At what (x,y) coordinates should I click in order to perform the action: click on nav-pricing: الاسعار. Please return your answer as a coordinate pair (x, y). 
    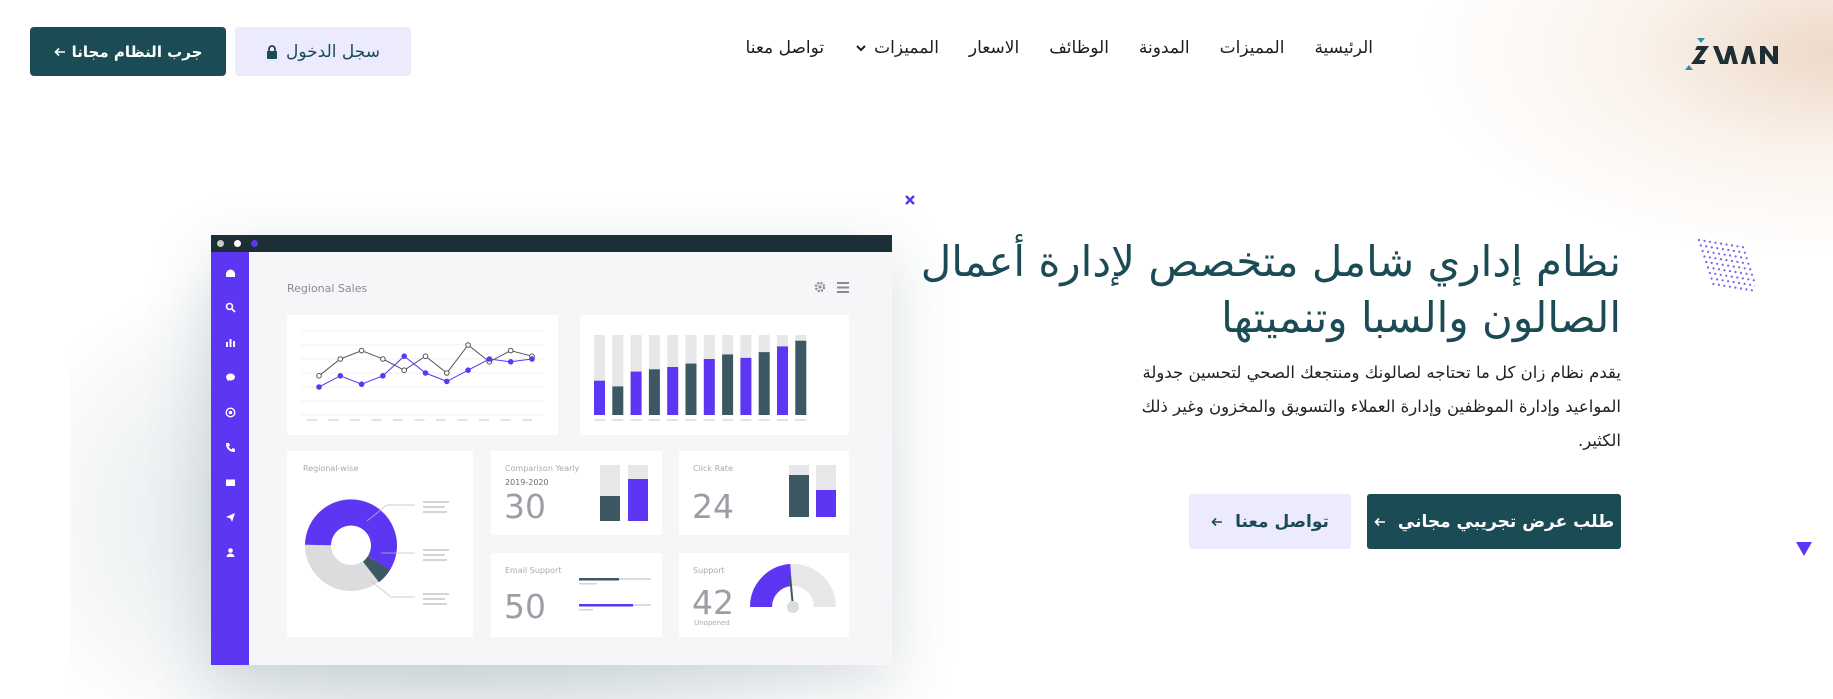
    Looking at the image, I should click on (994, 48).